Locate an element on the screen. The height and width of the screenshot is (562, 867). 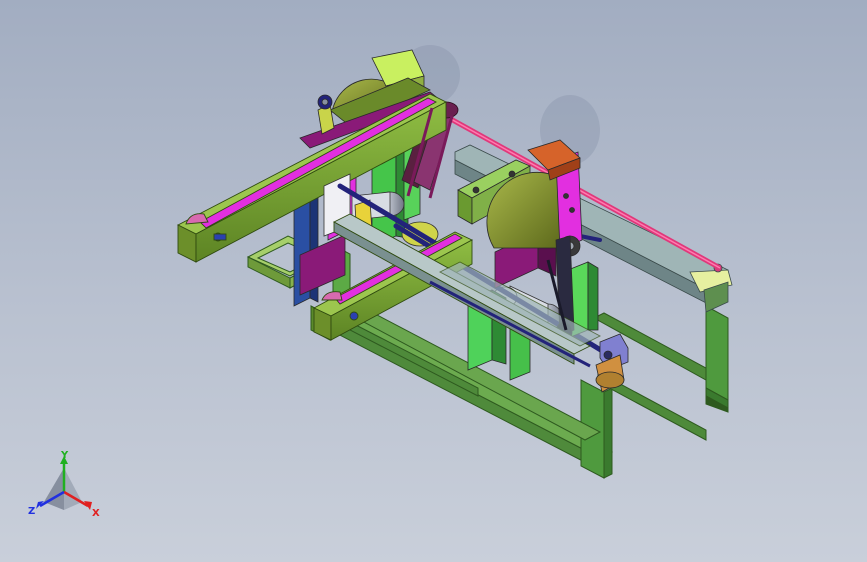
front-saw-unit is located at coordinates (543, 266).